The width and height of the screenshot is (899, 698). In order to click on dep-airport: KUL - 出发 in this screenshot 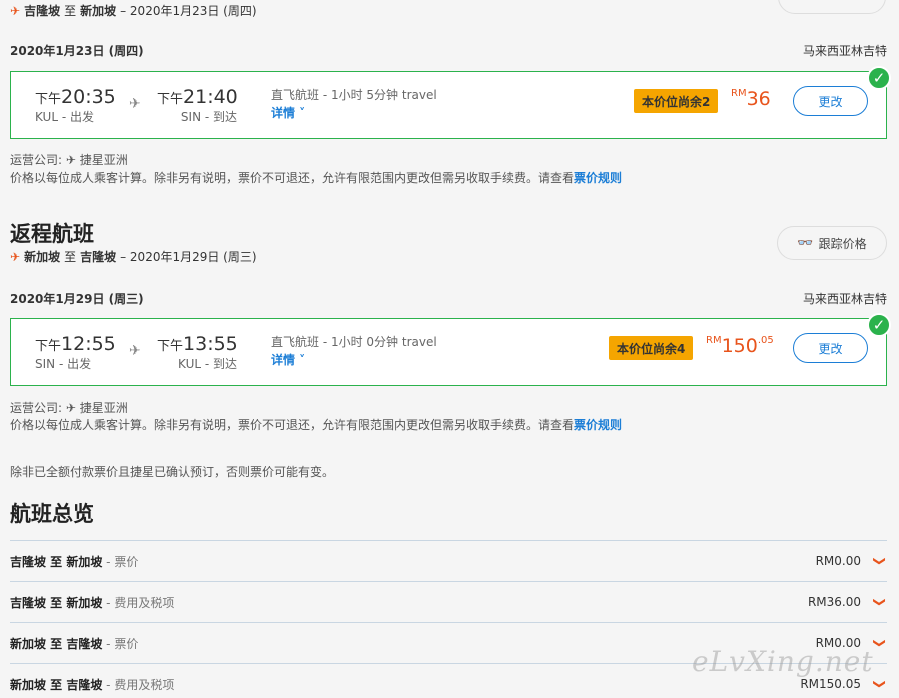, I will do `click(64, 117)`.